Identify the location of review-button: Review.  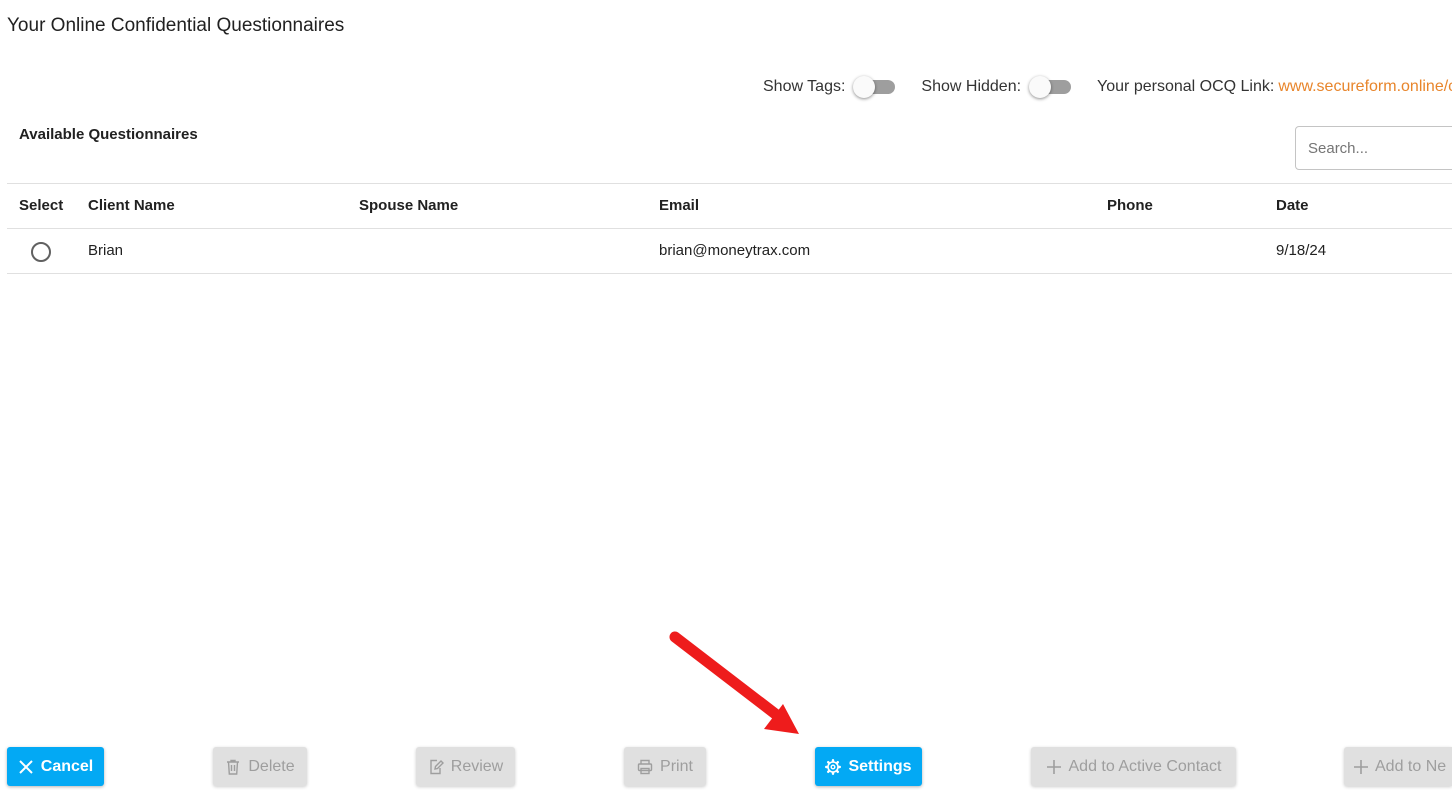
(465, 766).